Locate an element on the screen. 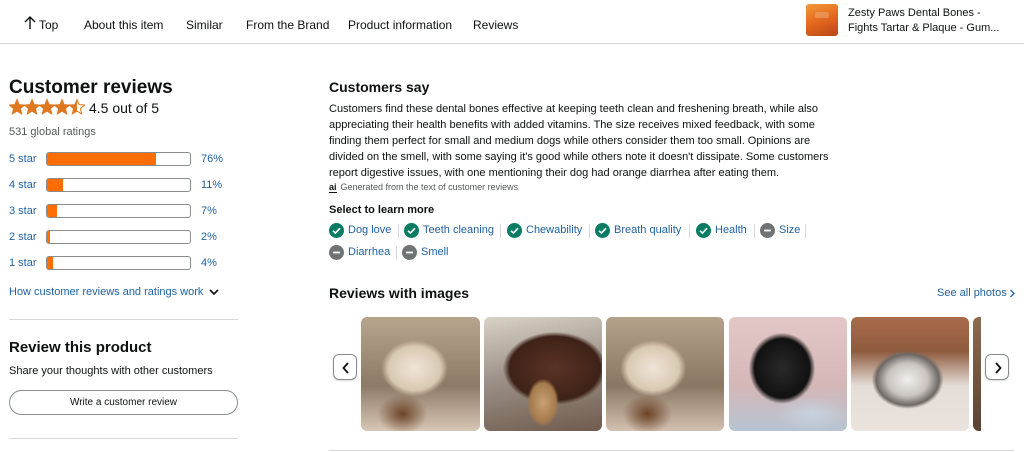  histogram-row-5-star: 5 star 76% is located at coordinates (124, 159).